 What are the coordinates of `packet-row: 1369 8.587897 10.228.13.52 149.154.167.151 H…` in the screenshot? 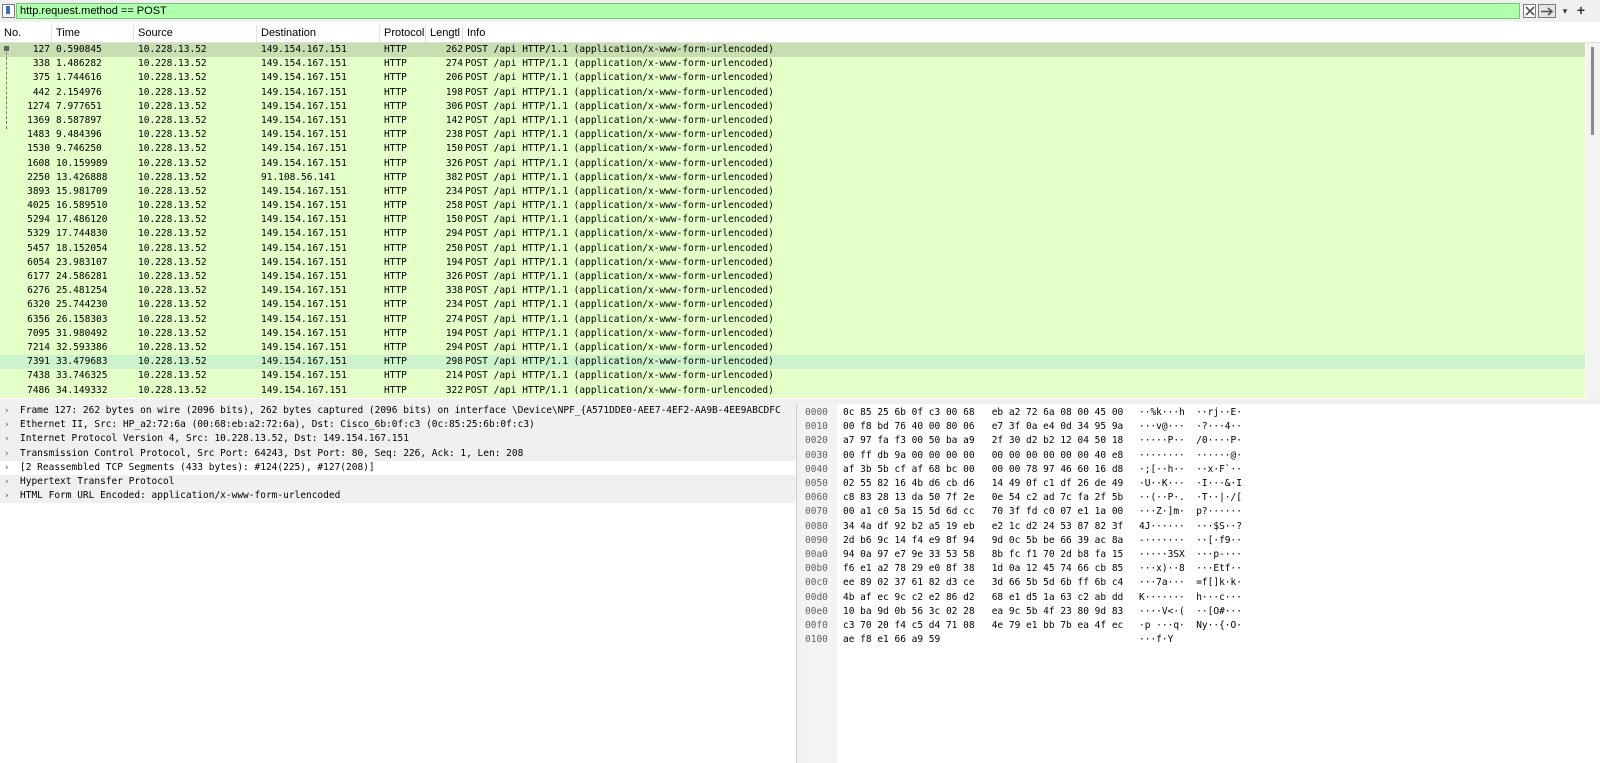 It's located at (792, 121).